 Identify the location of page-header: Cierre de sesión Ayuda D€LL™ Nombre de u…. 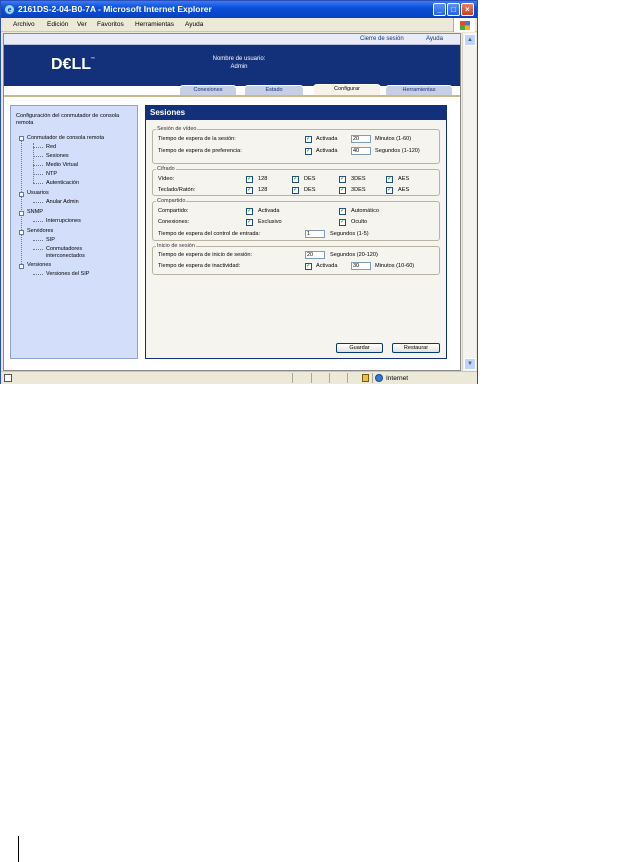
(232, 60).